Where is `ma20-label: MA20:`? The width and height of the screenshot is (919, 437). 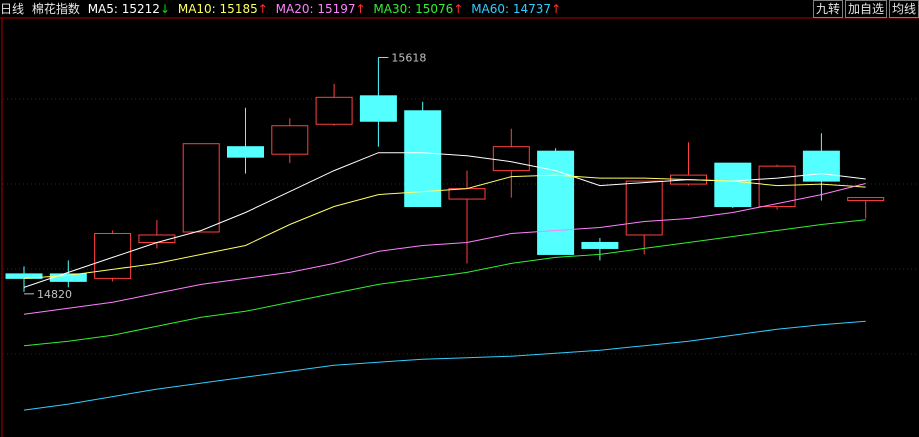 ma20-label: MA20: is located at coordinates (294, 9).